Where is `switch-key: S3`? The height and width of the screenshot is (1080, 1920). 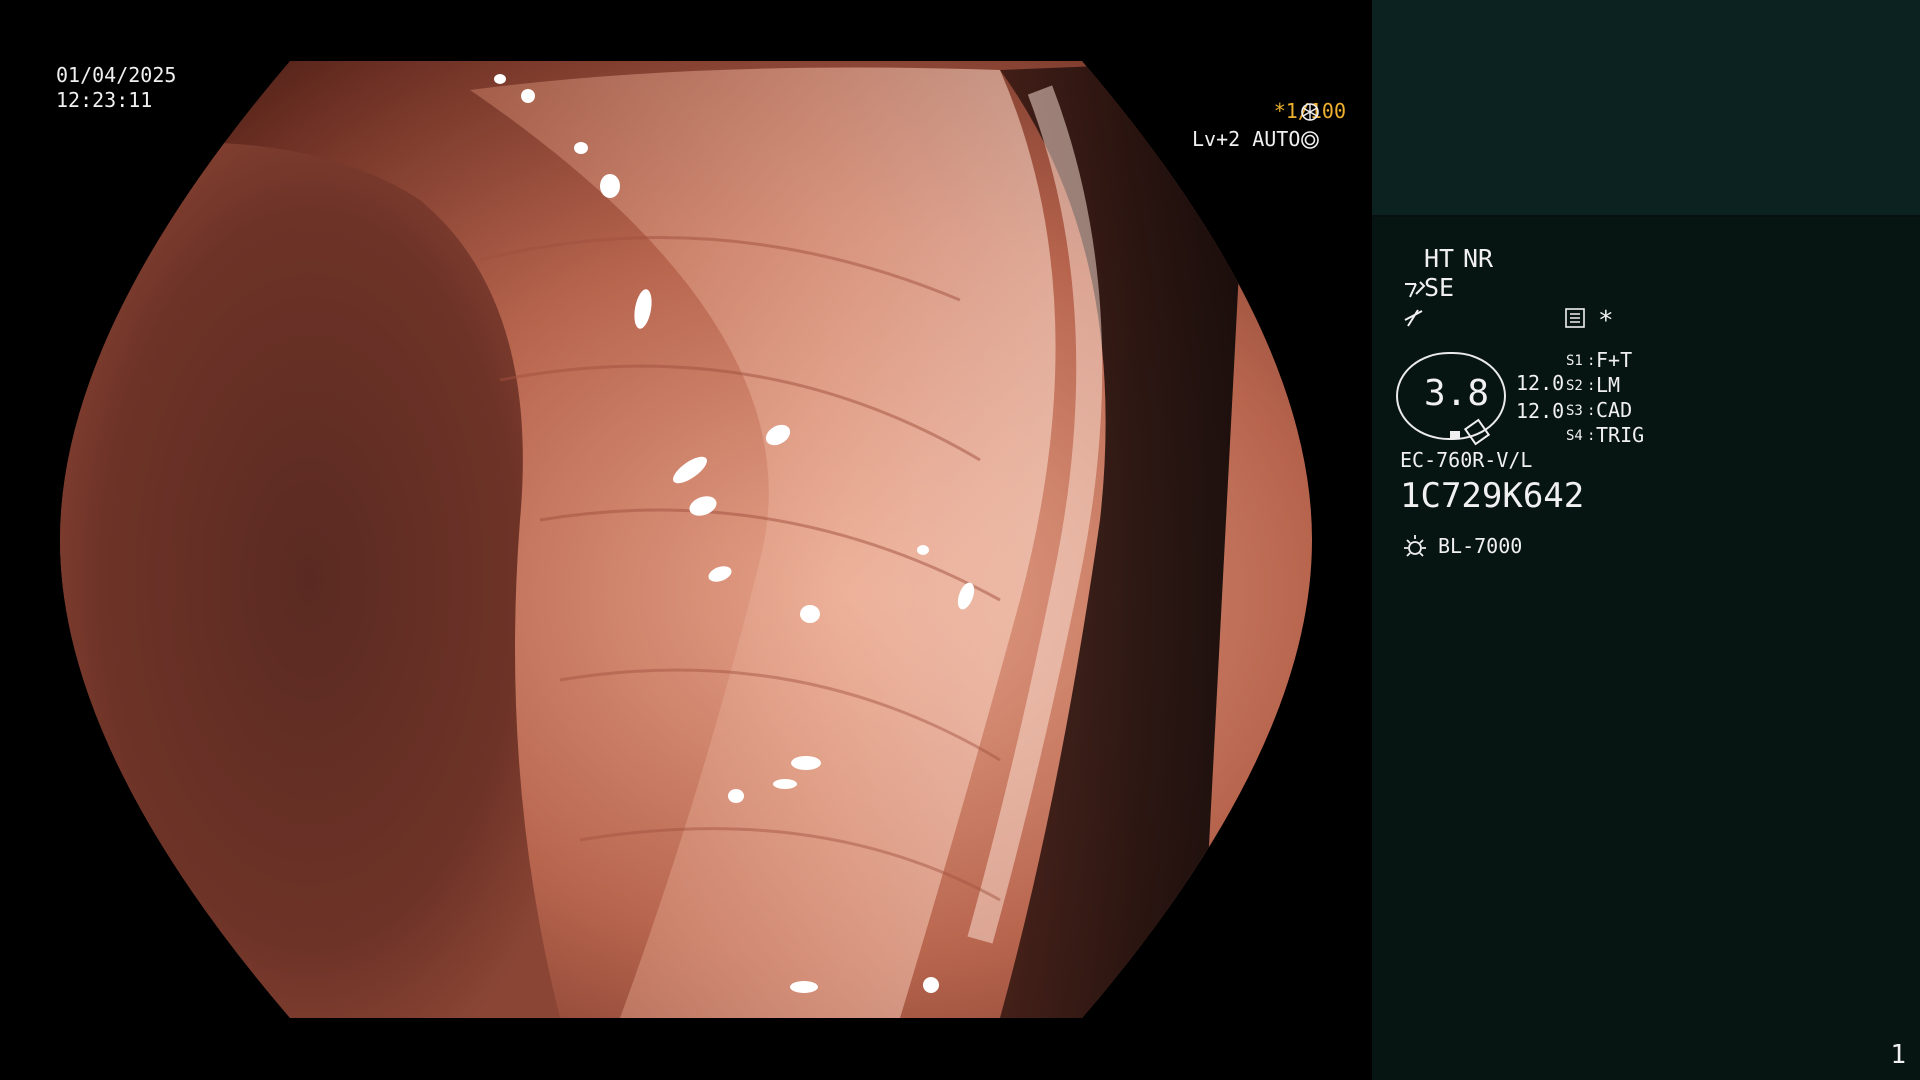 switch-key: S3 is located at coordinates (1574, 411).